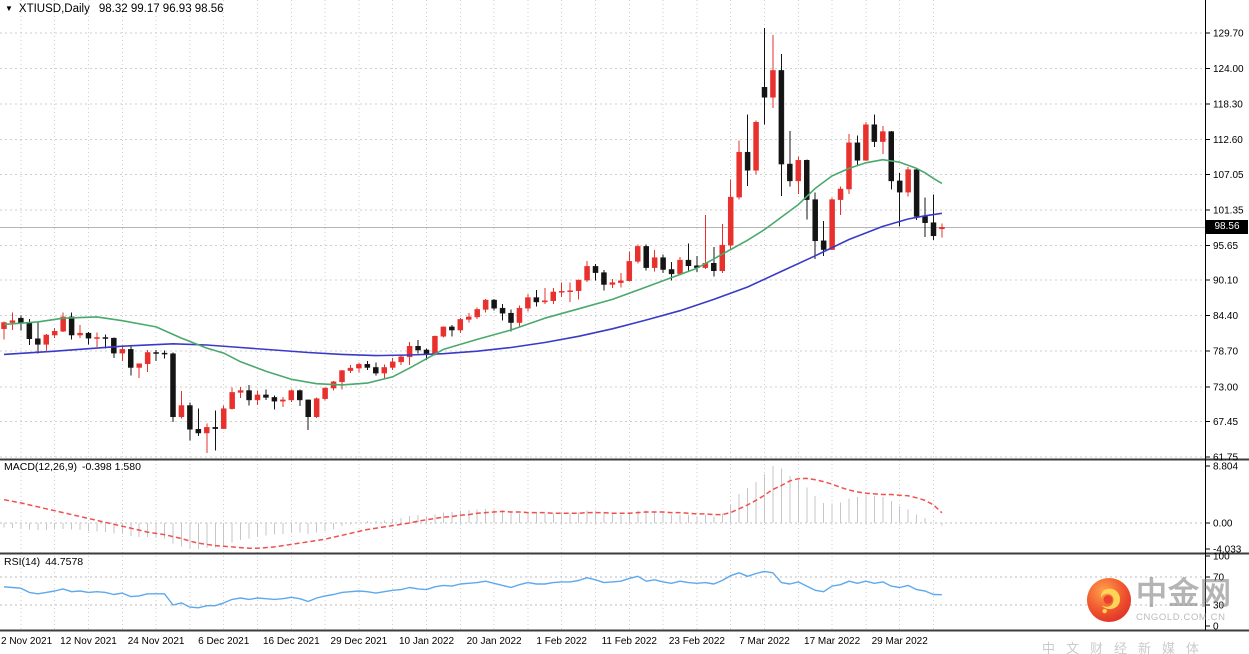  I want to click on date-axis-label: 12 Nov 2021, so click(88, 641).